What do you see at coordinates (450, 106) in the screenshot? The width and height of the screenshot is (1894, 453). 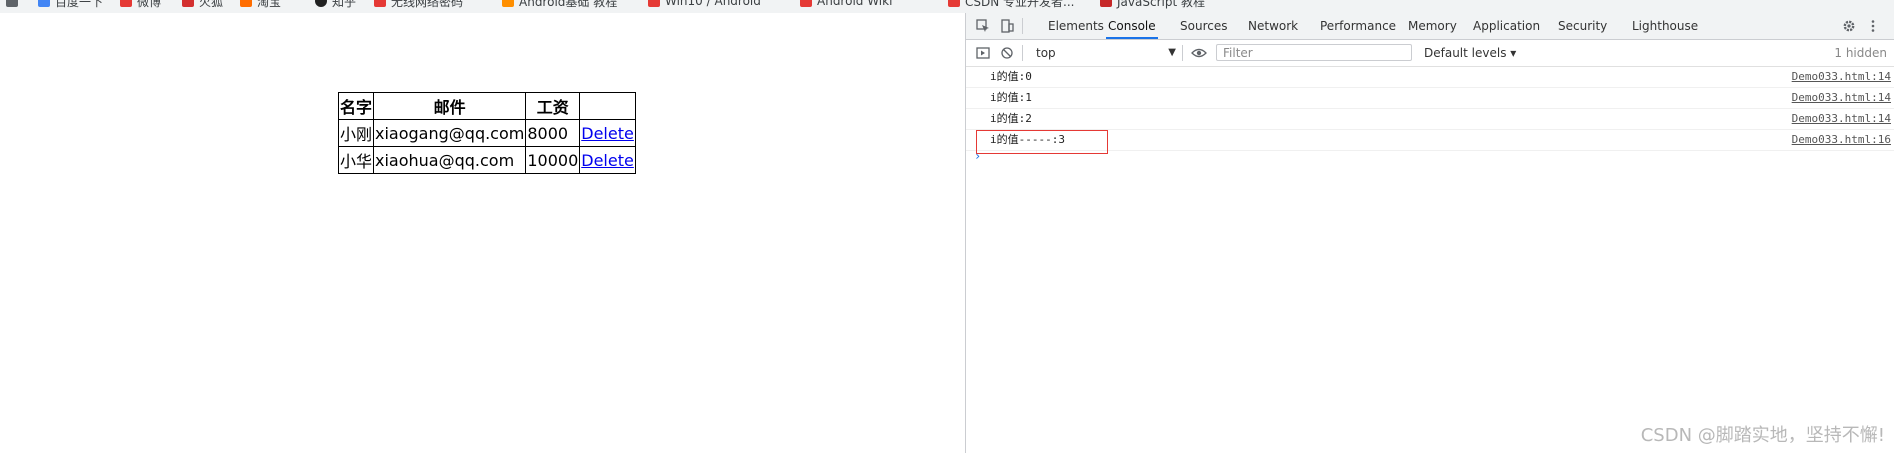 I see `column-header-email: 邮件` at bounding box center [450, 106].